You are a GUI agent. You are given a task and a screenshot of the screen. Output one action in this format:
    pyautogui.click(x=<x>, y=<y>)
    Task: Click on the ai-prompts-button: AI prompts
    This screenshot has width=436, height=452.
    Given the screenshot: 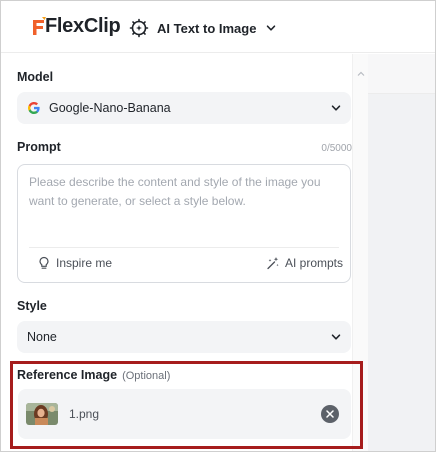 What is the action you would take?
    pyautogui.click(x=304, y=263)
    